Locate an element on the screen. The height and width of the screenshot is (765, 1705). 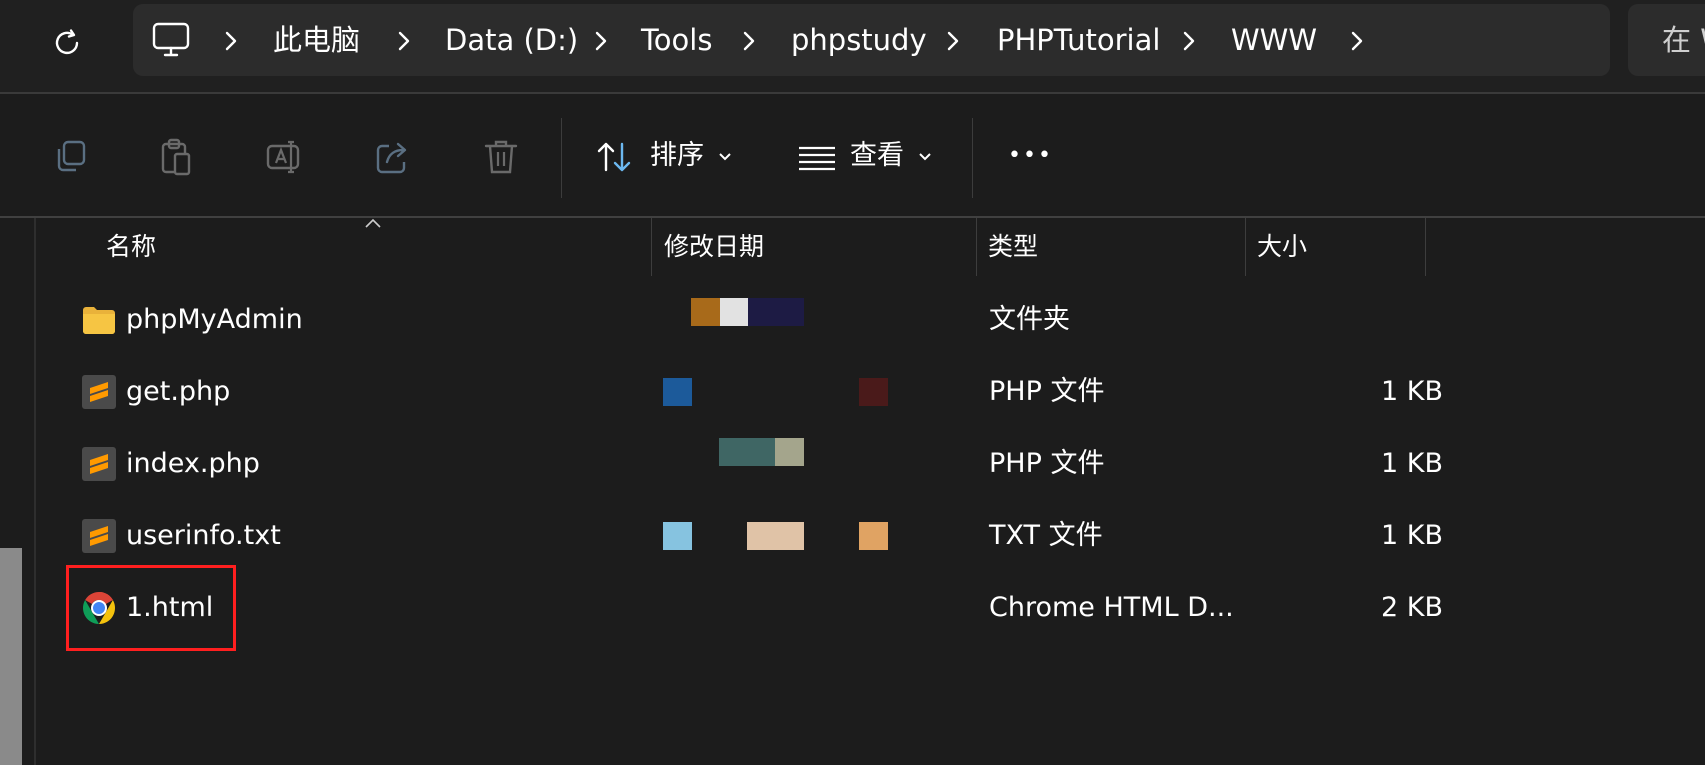
sort-button: 排序 is located at coordinates (677, 156).